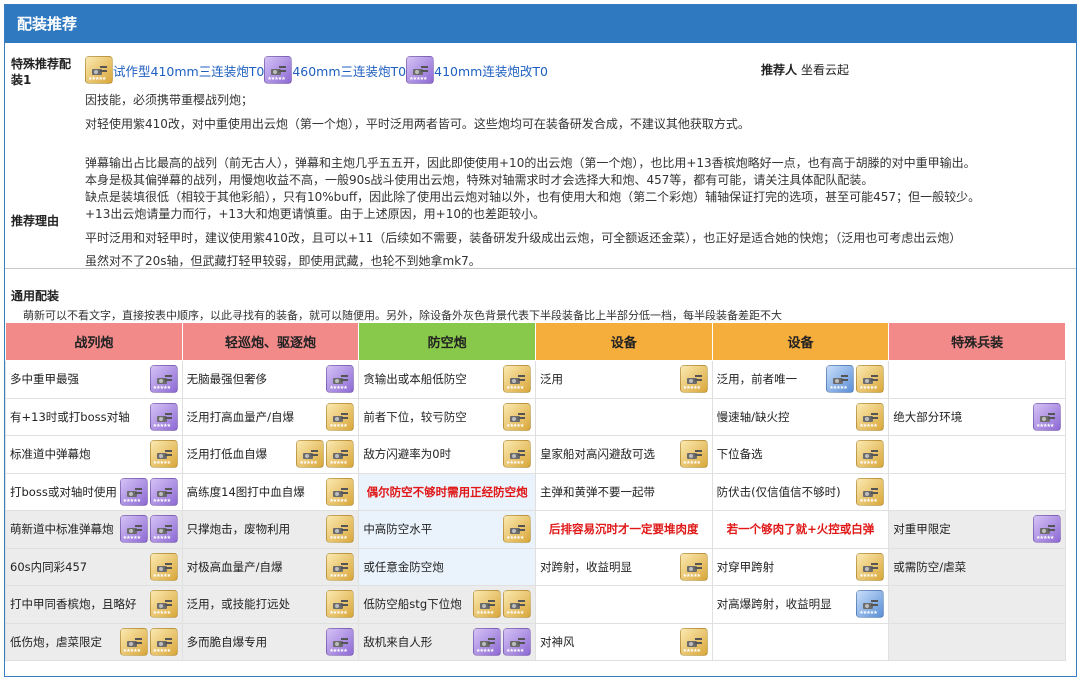 This screenshot has height=681, width=1080. I want to click on equipment-cell: 对穿甲跨射 ★★★★★, so click(800, 566).